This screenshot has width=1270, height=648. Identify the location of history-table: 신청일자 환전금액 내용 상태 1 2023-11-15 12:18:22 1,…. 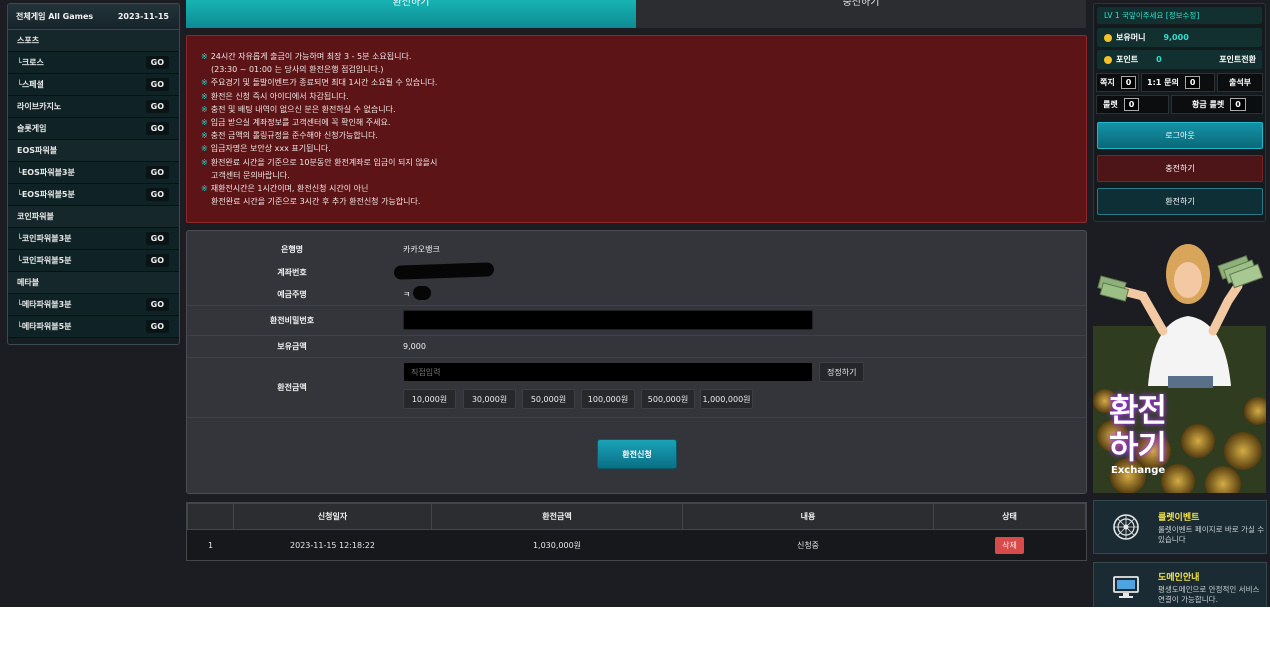
(636, 532).